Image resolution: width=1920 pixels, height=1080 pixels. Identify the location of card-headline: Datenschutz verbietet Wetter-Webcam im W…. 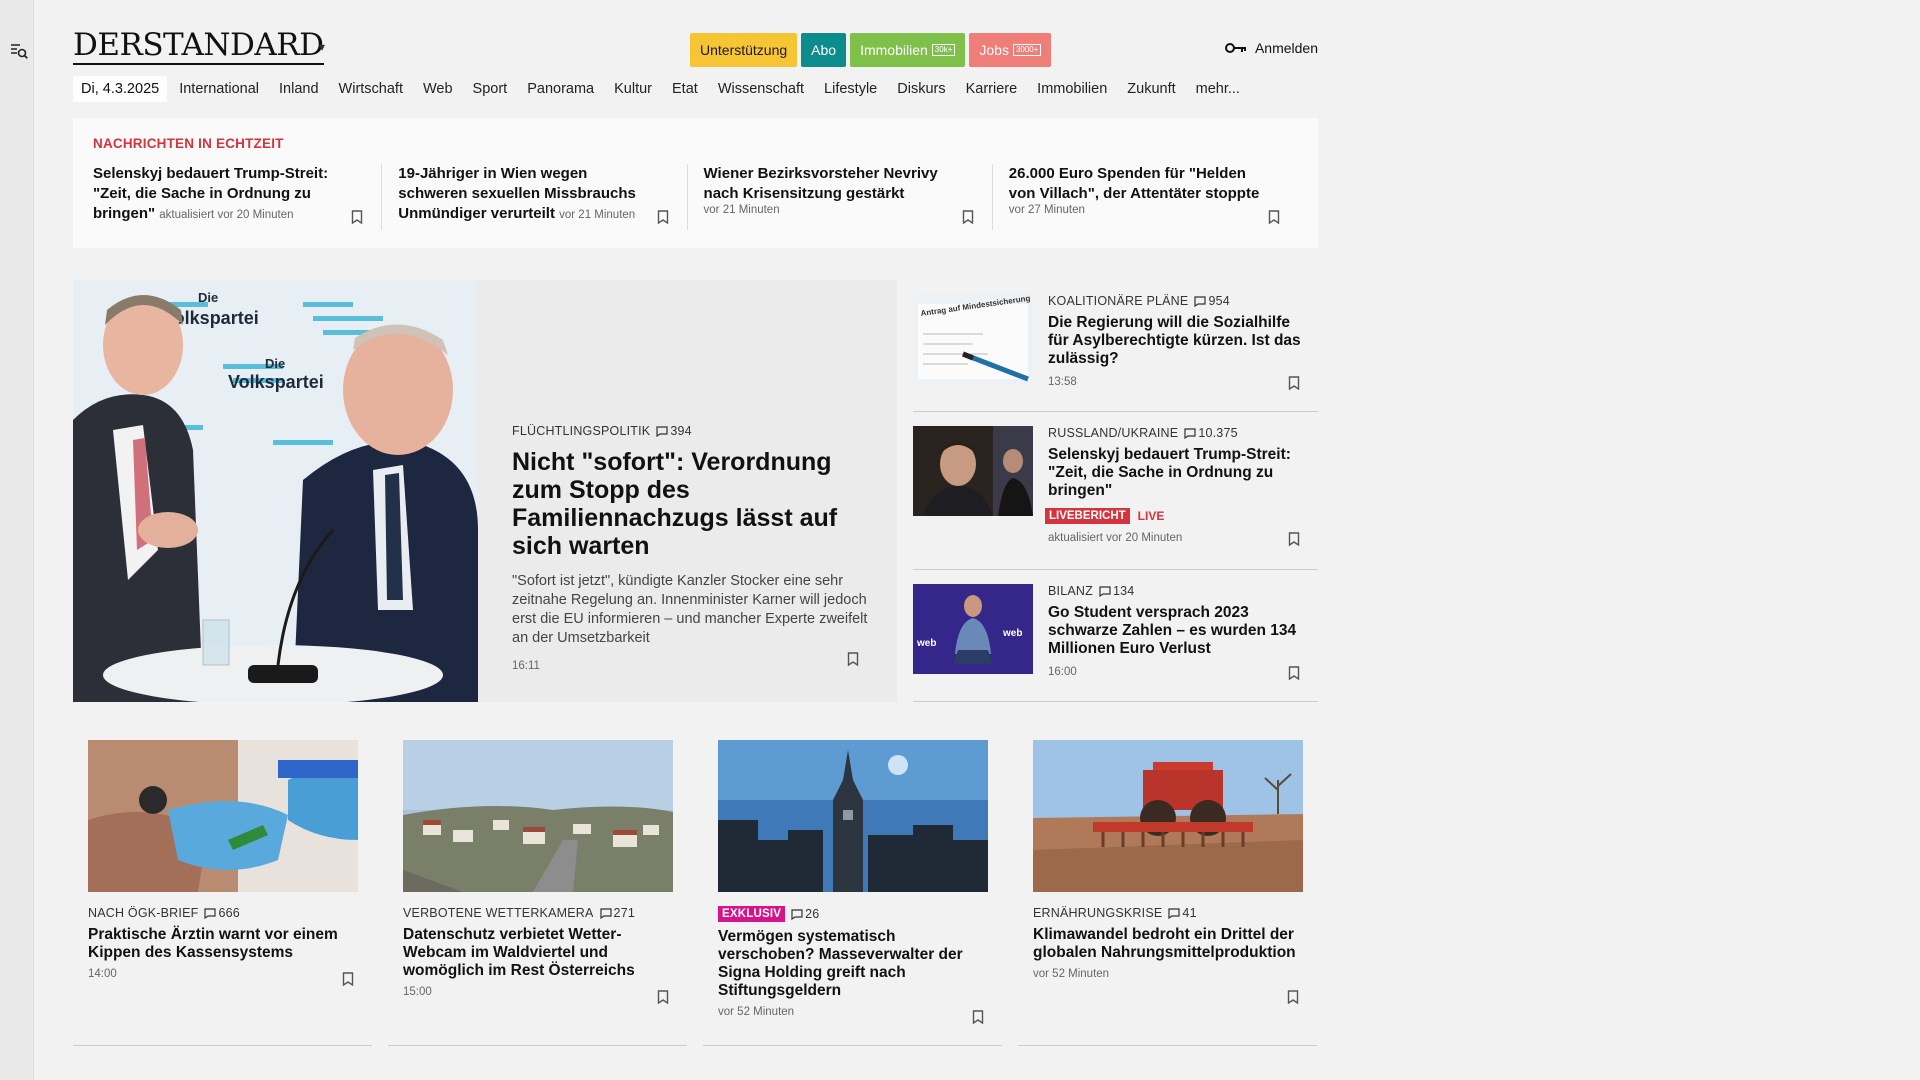
(537, 953).